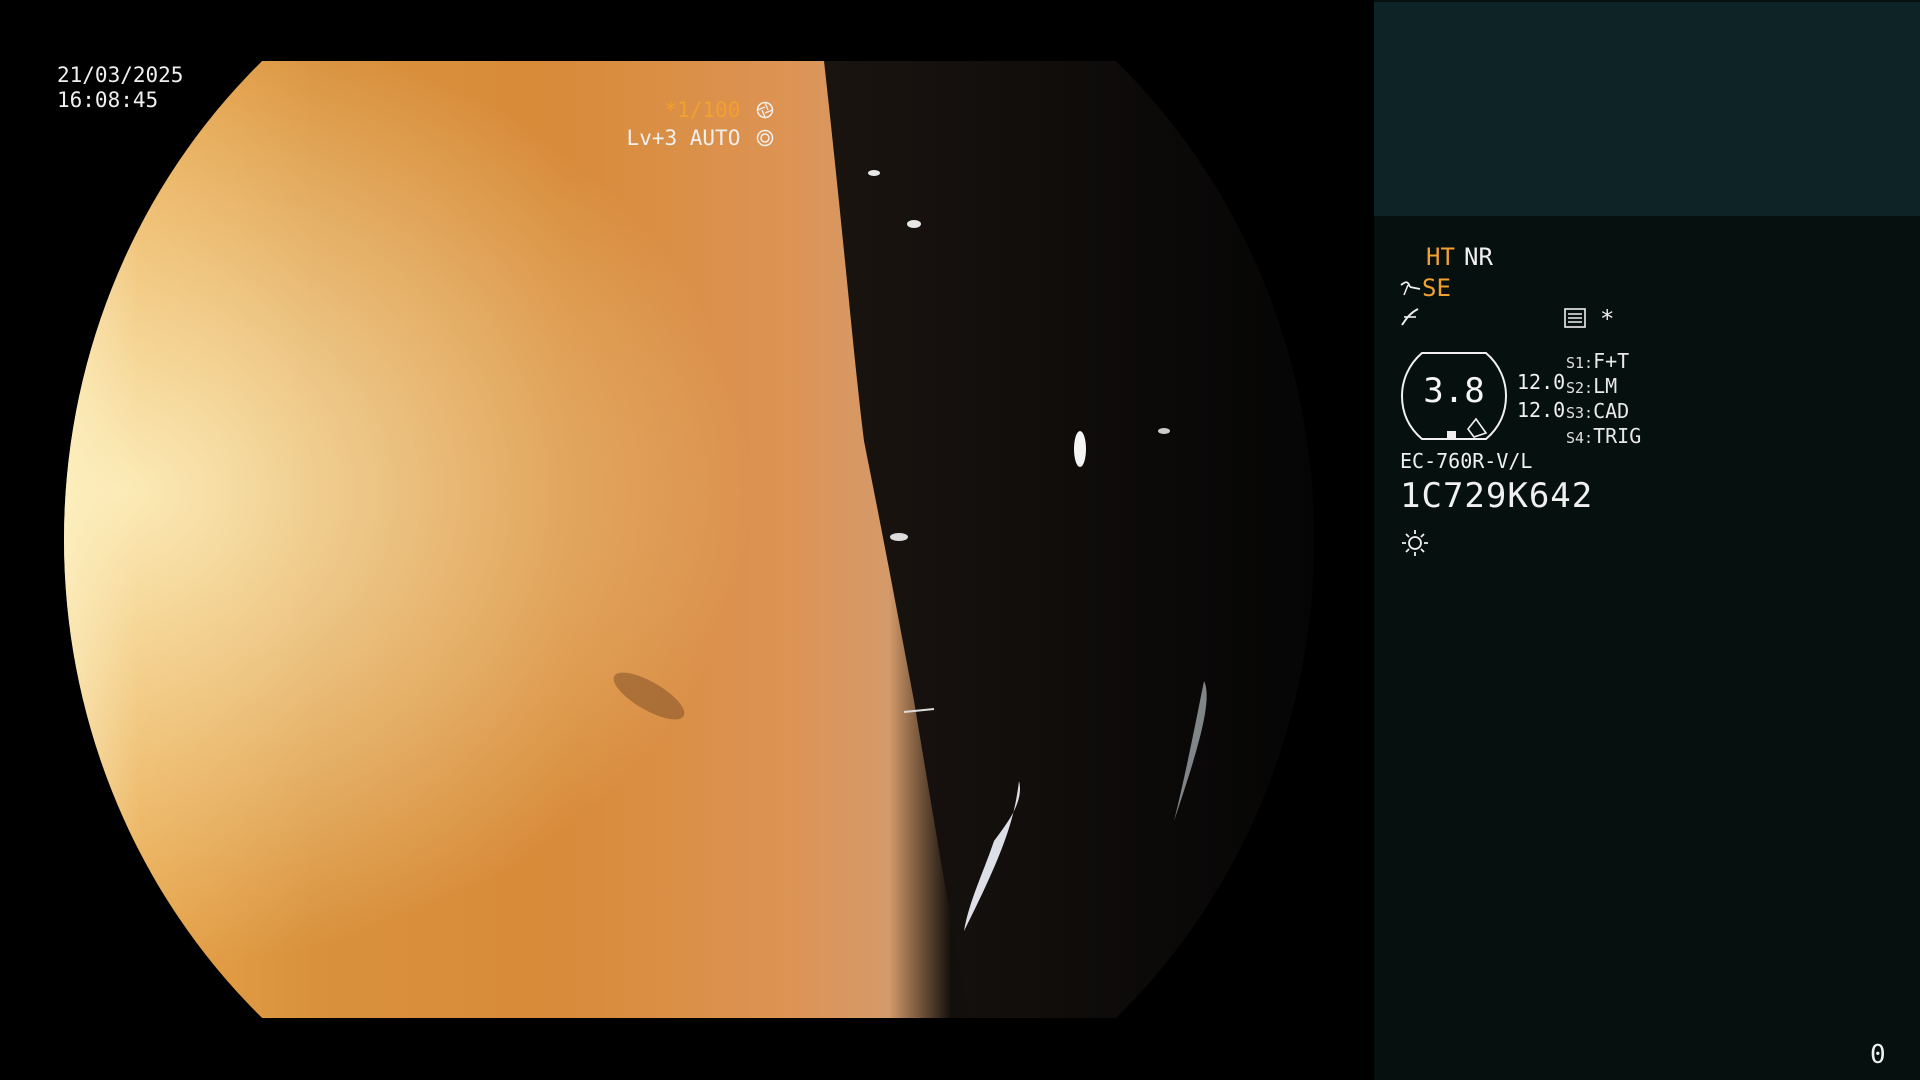 Image resolution: width=1920 pixels, height=1080 pixels. What do you see at coordinates (1611, 361) in the screenshot?
I see `switch-value: F+T` at bounding box center [1611, 361].